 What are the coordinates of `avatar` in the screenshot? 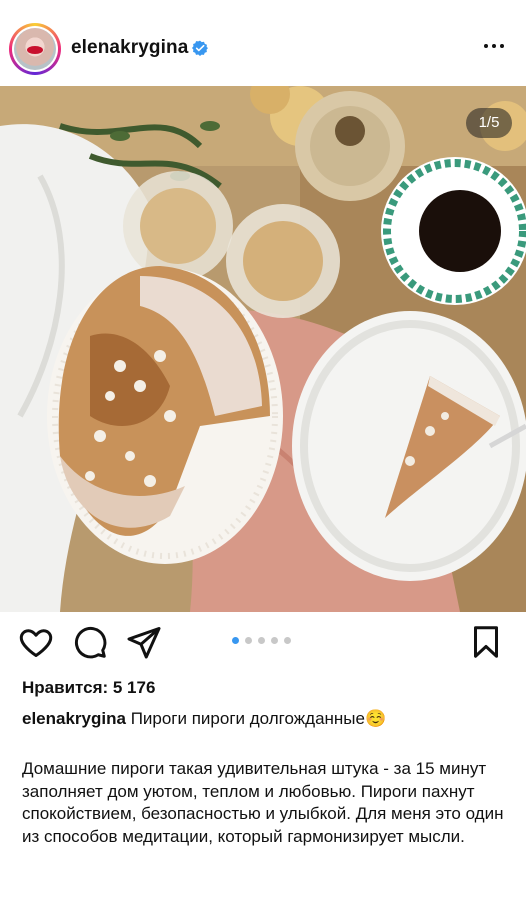 It's located at (35, 49).